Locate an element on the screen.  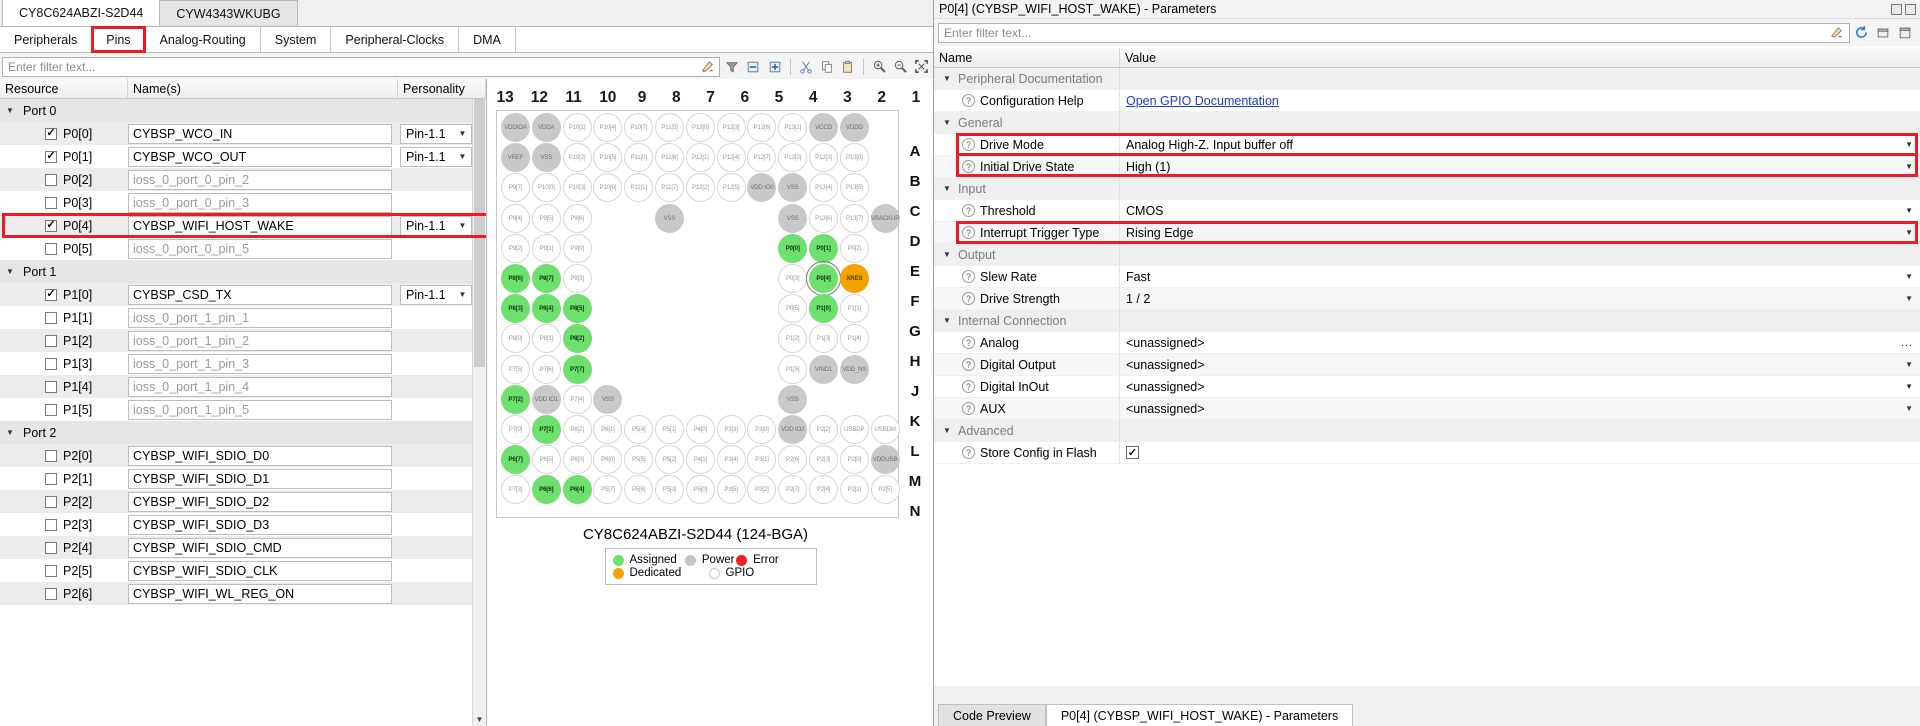
bga-ball: P5[3] is located at coordinates (669, 490).